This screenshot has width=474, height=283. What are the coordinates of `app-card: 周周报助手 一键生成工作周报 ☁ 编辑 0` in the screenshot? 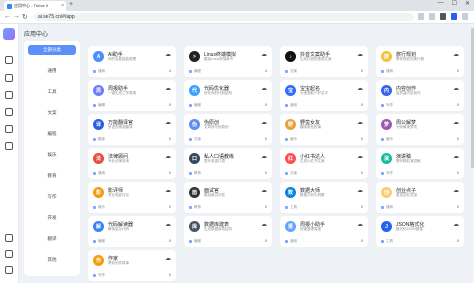 It's located at (132, 95).